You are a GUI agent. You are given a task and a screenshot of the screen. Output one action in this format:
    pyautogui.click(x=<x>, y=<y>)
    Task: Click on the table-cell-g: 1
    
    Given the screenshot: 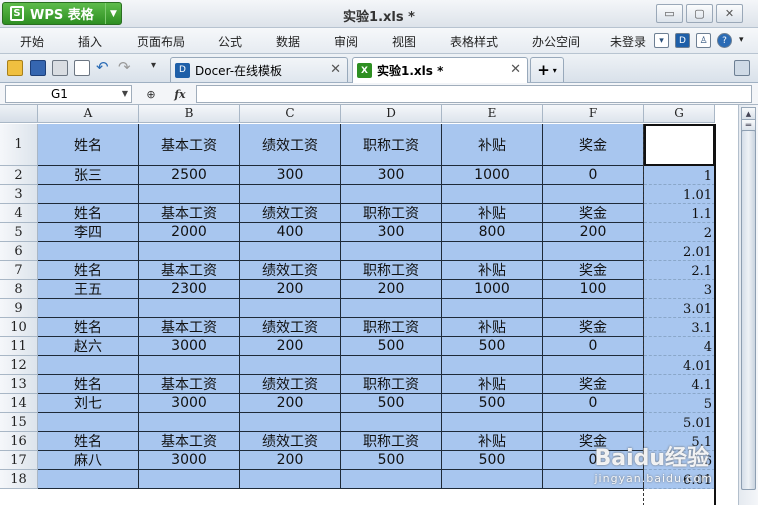 What is the action you would take?
    pyautogui.click(x=679, y=175)
    